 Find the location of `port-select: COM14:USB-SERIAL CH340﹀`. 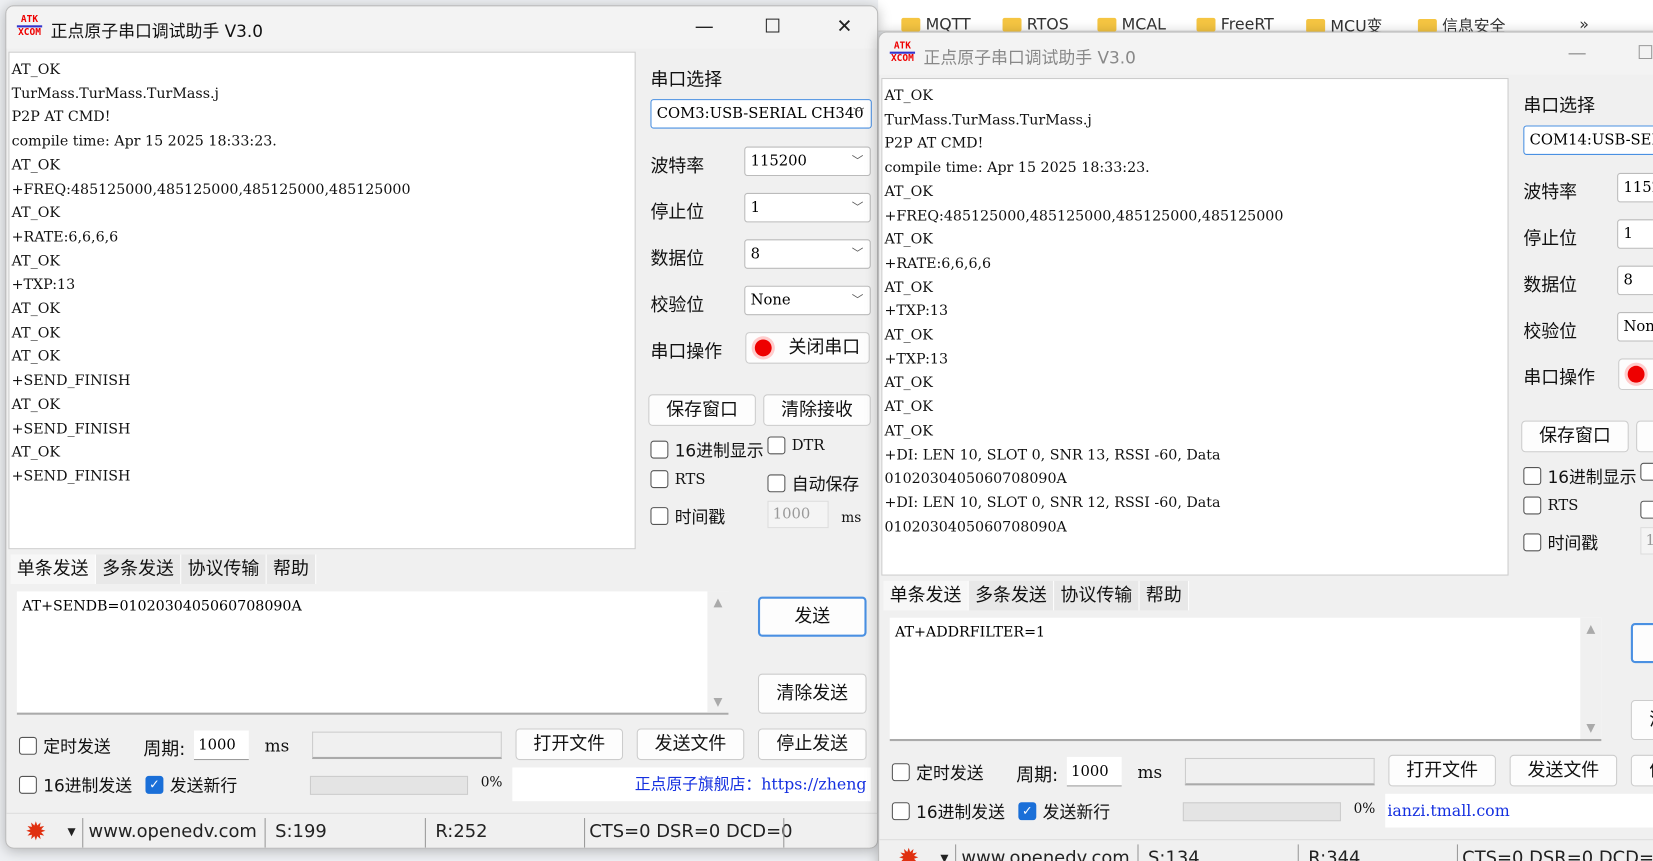

port-select: COM14:USB-SERIAL CH340﹀ is located at coordinates (1588, 140).